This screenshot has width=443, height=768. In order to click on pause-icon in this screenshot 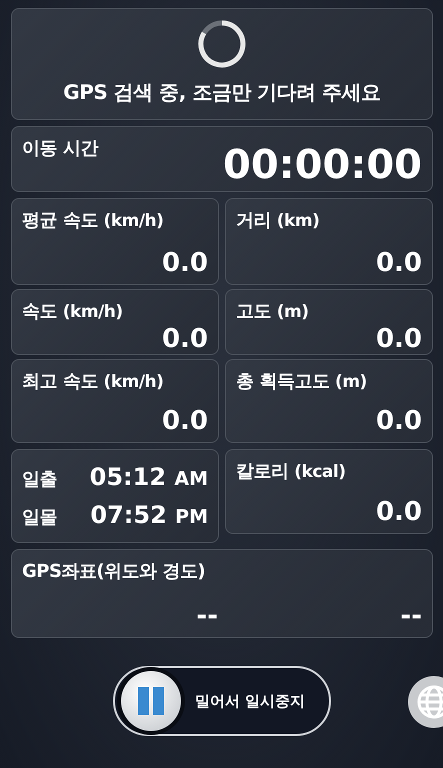, I will do `click(151, 701)`.